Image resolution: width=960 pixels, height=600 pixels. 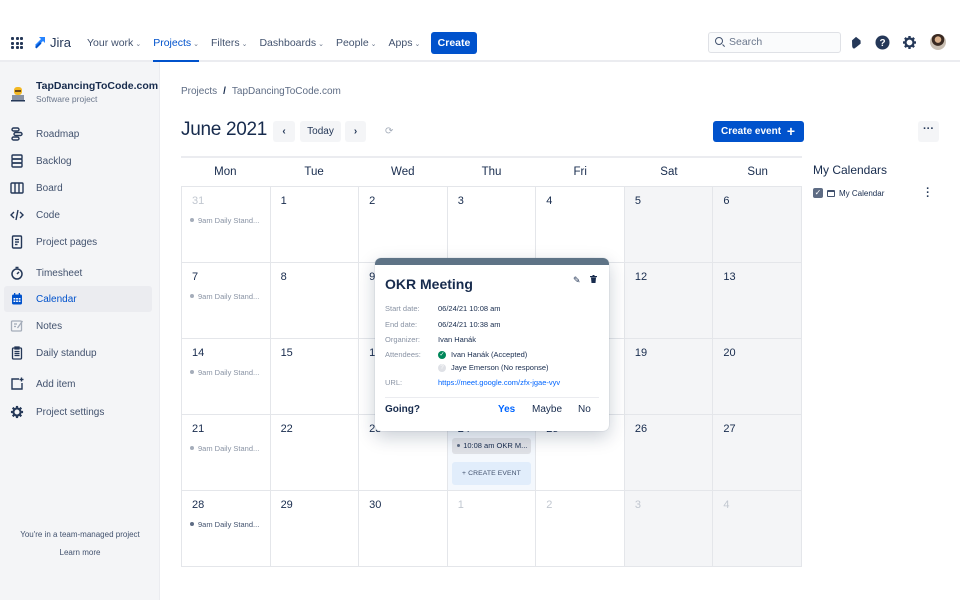 I want to click on sidebar-label: Roadmap, so click(x=58, y=134).